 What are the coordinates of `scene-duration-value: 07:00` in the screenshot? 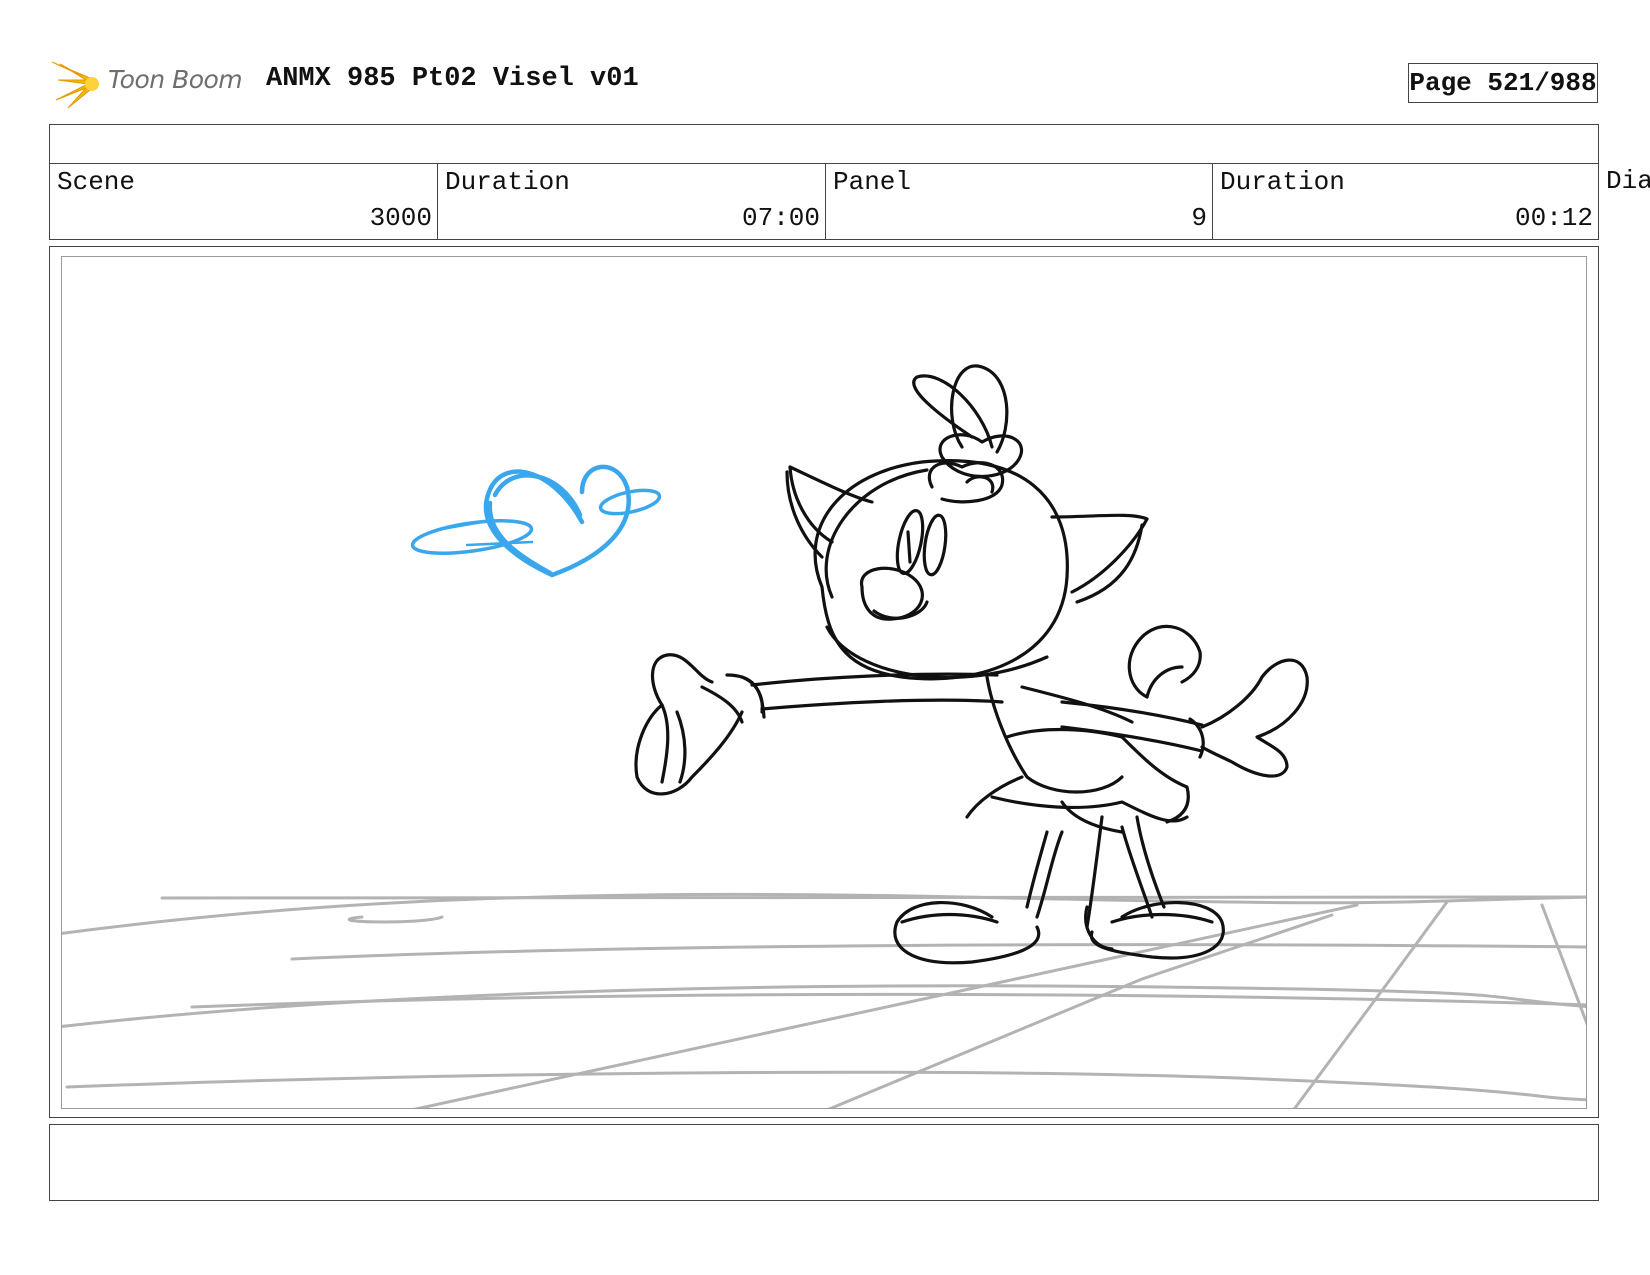 It's located at (780, 218).